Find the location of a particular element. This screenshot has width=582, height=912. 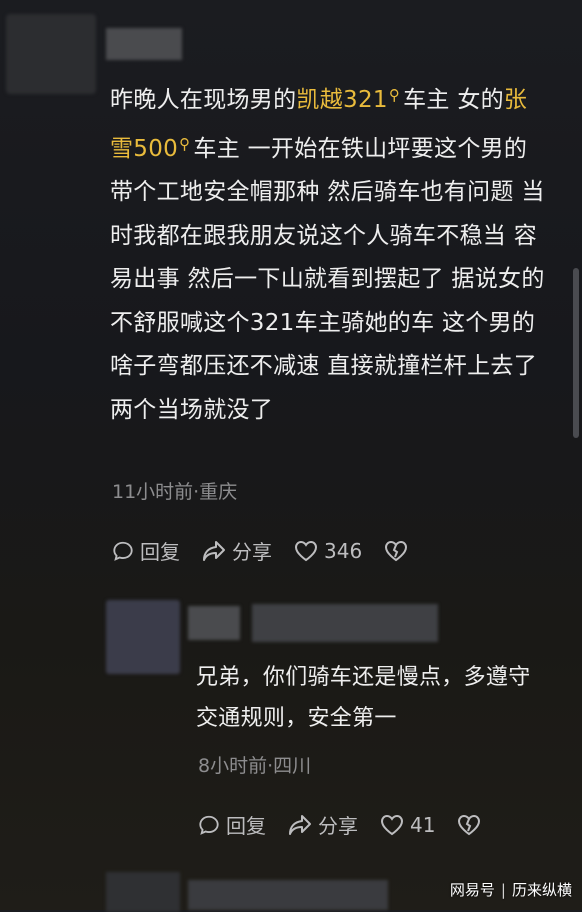

reply-actions: 回复 分享 41 is located at coordinates (353, 824).